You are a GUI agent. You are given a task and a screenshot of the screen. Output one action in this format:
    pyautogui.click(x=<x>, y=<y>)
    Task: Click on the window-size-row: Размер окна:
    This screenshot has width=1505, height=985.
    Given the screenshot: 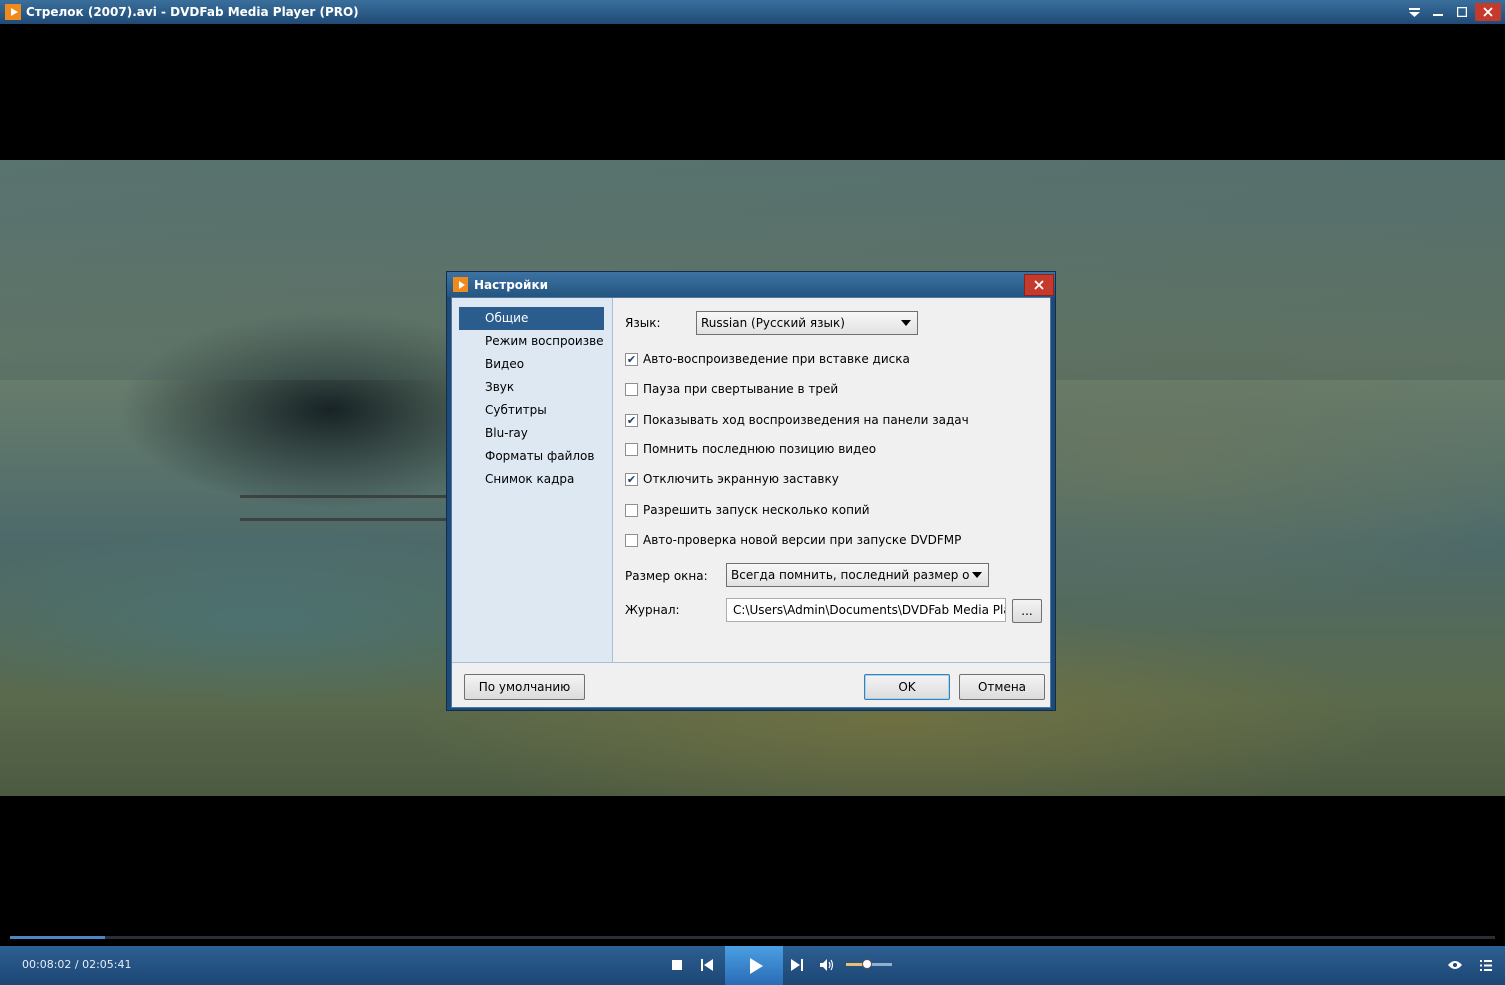 What is the action you would take?
    pyautogui.click(x=666, y=576)
    